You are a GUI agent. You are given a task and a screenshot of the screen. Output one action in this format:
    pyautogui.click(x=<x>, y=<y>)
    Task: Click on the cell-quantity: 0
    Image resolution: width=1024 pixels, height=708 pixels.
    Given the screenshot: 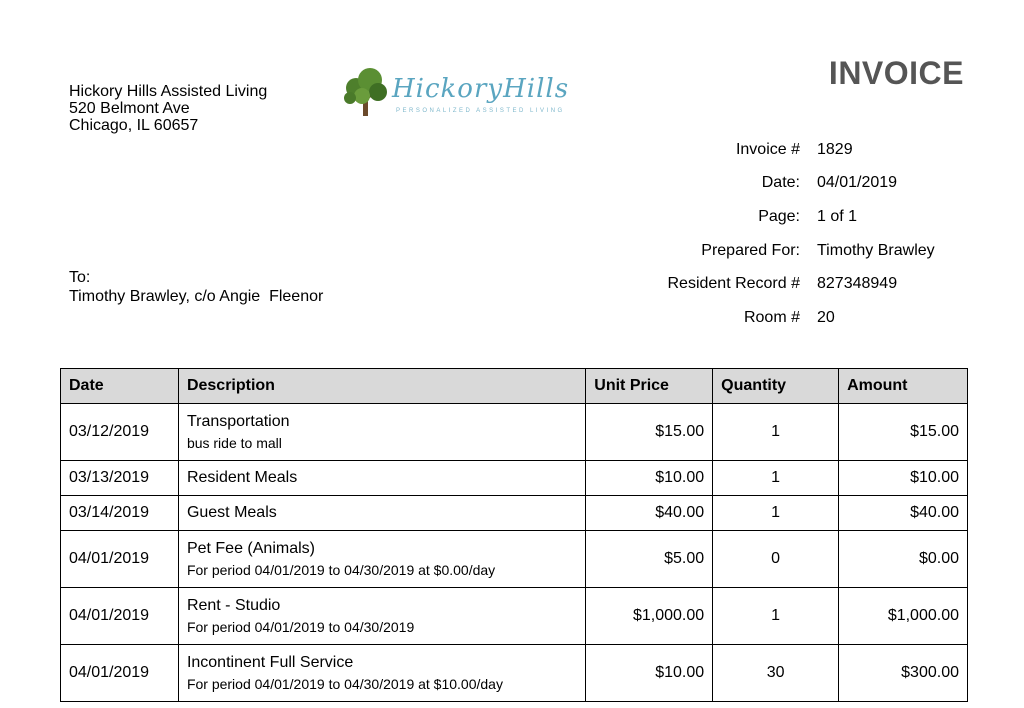 What is the action you would take?
    pyautogui.click(x=776, y=559)
    